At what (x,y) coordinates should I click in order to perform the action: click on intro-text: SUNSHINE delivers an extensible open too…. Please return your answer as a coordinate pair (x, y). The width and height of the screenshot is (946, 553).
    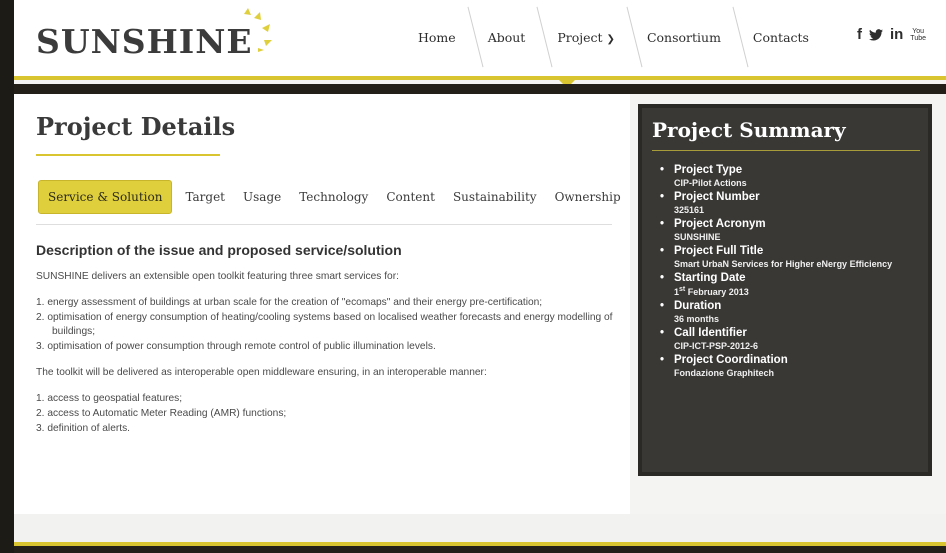
    Looking at the image, I should click on (217, 276).